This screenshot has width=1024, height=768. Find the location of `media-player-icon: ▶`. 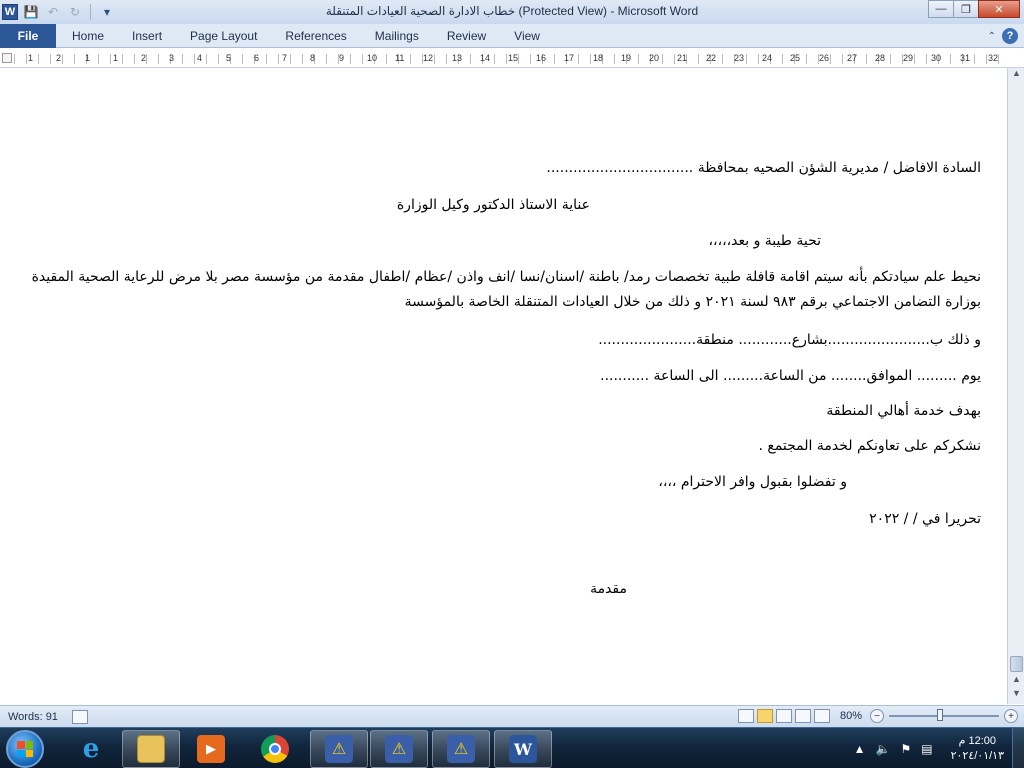

media-player-icon: ▶ is located at coordinates (211, 749).